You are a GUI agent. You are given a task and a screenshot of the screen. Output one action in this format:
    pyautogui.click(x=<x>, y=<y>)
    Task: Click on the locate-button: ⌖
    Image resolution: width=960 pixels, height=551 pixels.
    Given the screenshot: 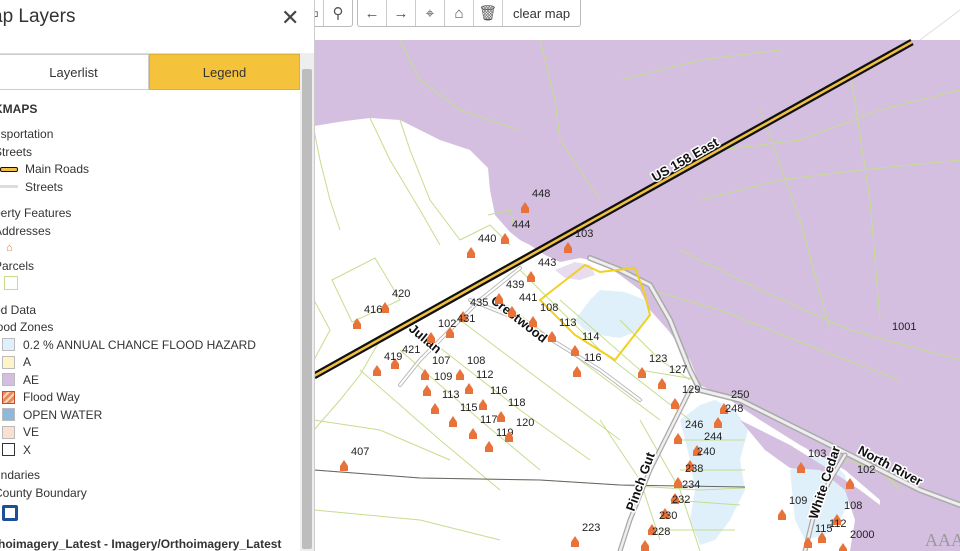 What is the action you would take?
    pyautogui.click(x=430, y=13)
    